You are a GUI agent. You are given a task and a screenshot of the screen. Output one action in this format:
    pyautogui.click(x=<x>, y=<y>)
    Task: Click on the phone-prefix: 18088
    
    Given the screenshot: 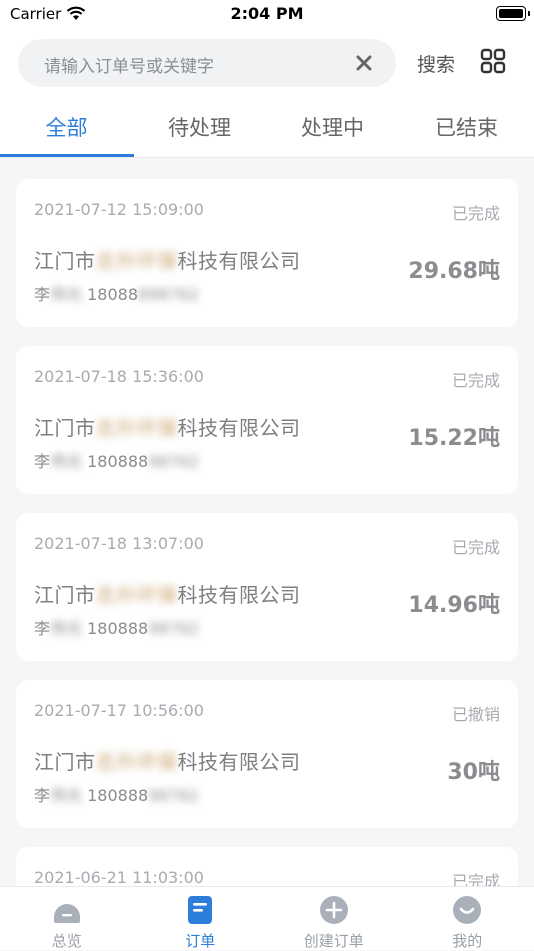 What is the action you would take?
    pyautogui.click(x=112, y=294)
    